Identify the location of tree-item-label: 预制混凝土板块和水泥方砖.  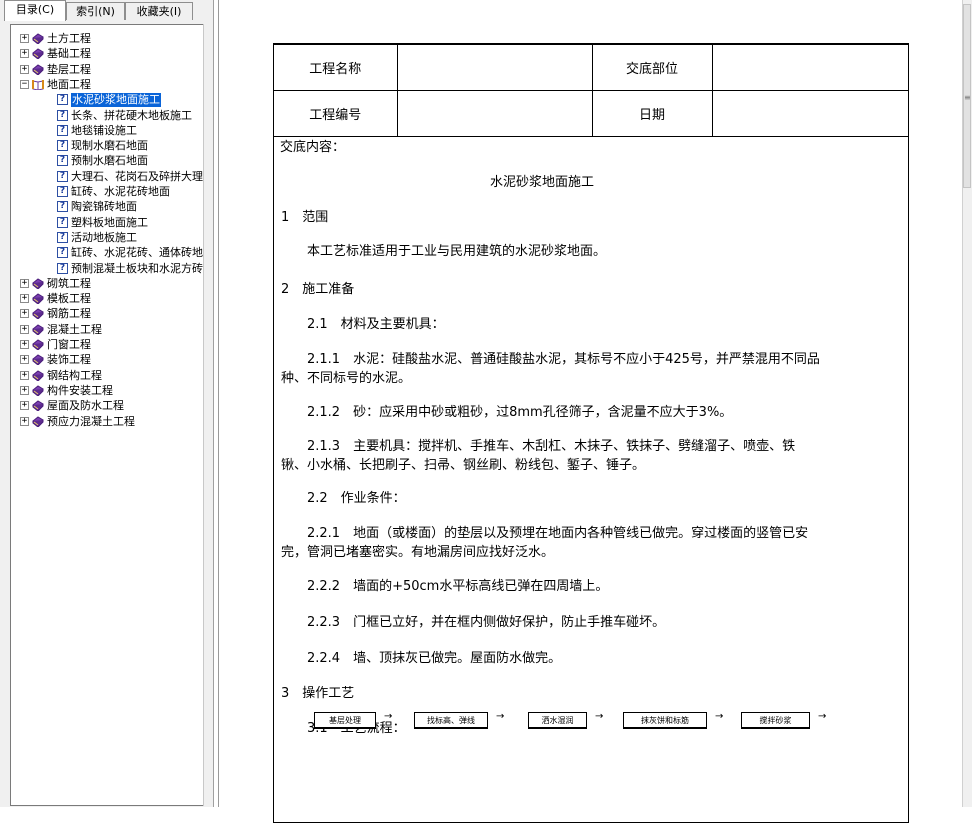
(137, 268).